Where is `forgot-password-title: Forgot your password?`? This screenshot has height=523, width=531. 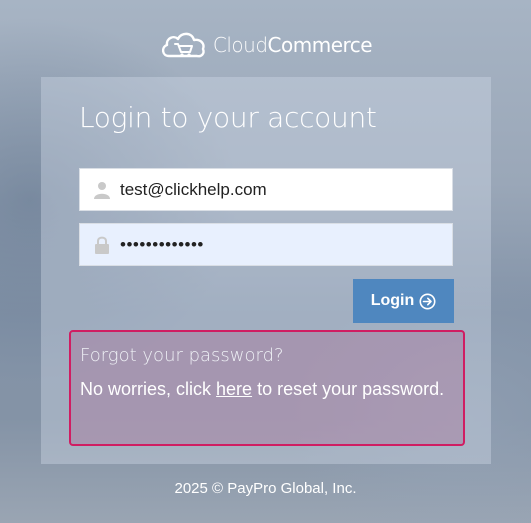
forgot-password-title: Forgot your password? is located at coordinates (182, 355).